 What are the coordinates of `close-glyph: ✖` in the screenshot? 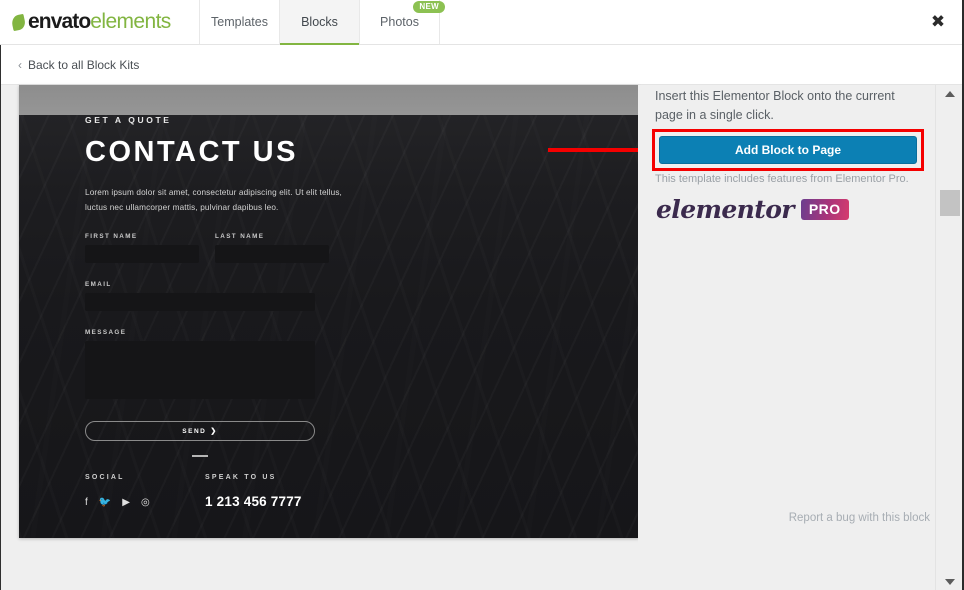 It's located at (938, 21).